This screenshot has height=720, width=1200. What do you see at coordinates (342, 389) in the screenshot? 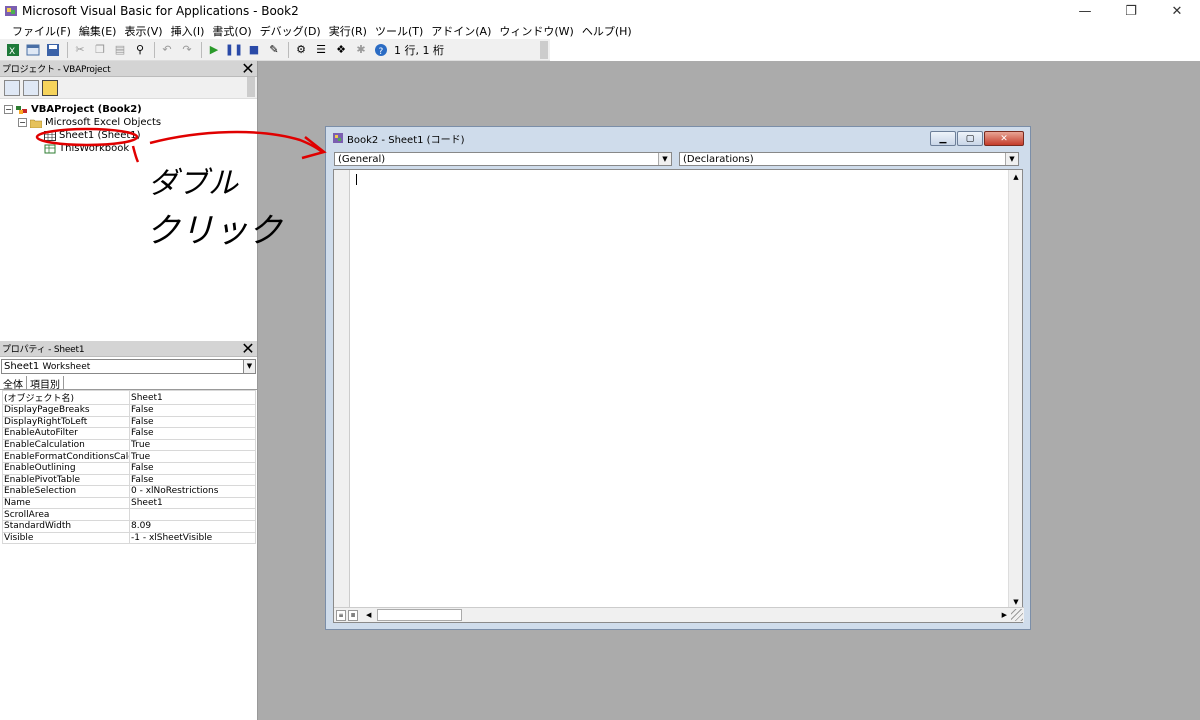
I see `code-margin-indicator-bar` at bounding box center [342, 389].